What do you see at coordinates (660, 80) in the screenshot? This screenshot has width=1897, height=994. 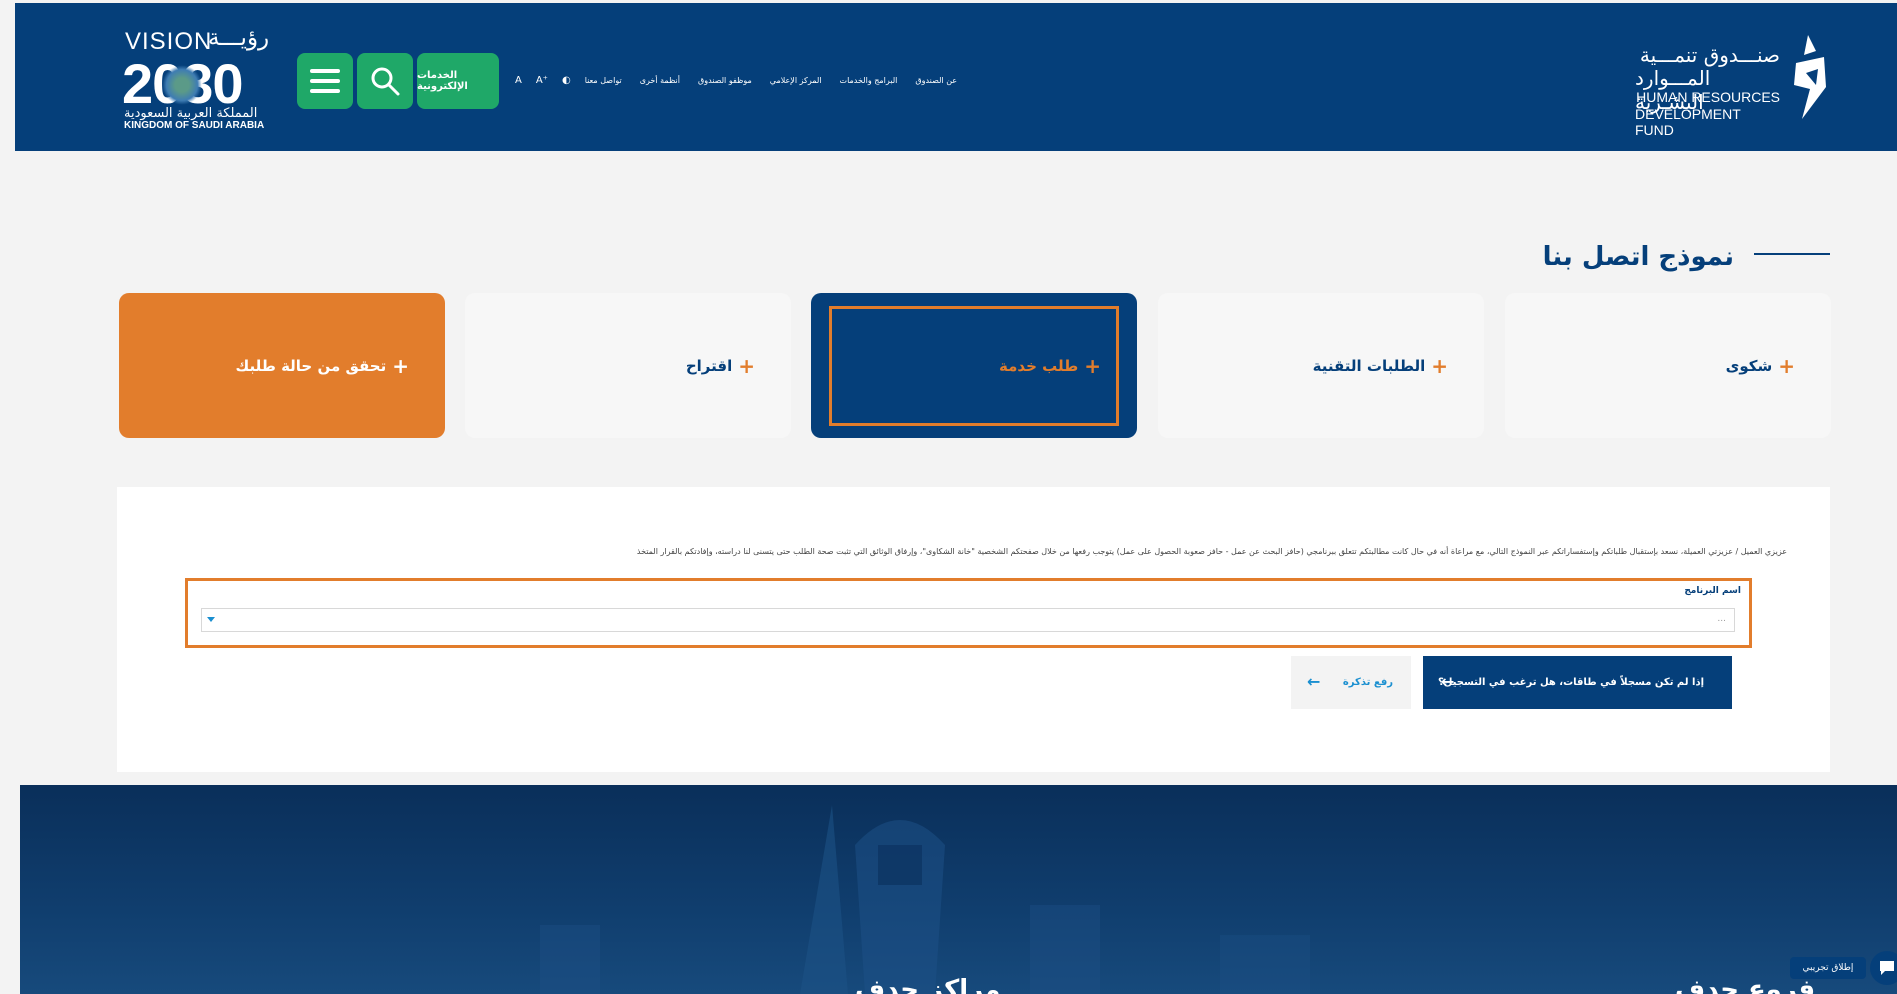 I see `nav-item-other-systems: أنظمة أخرى` at bounding box center [660, 80].